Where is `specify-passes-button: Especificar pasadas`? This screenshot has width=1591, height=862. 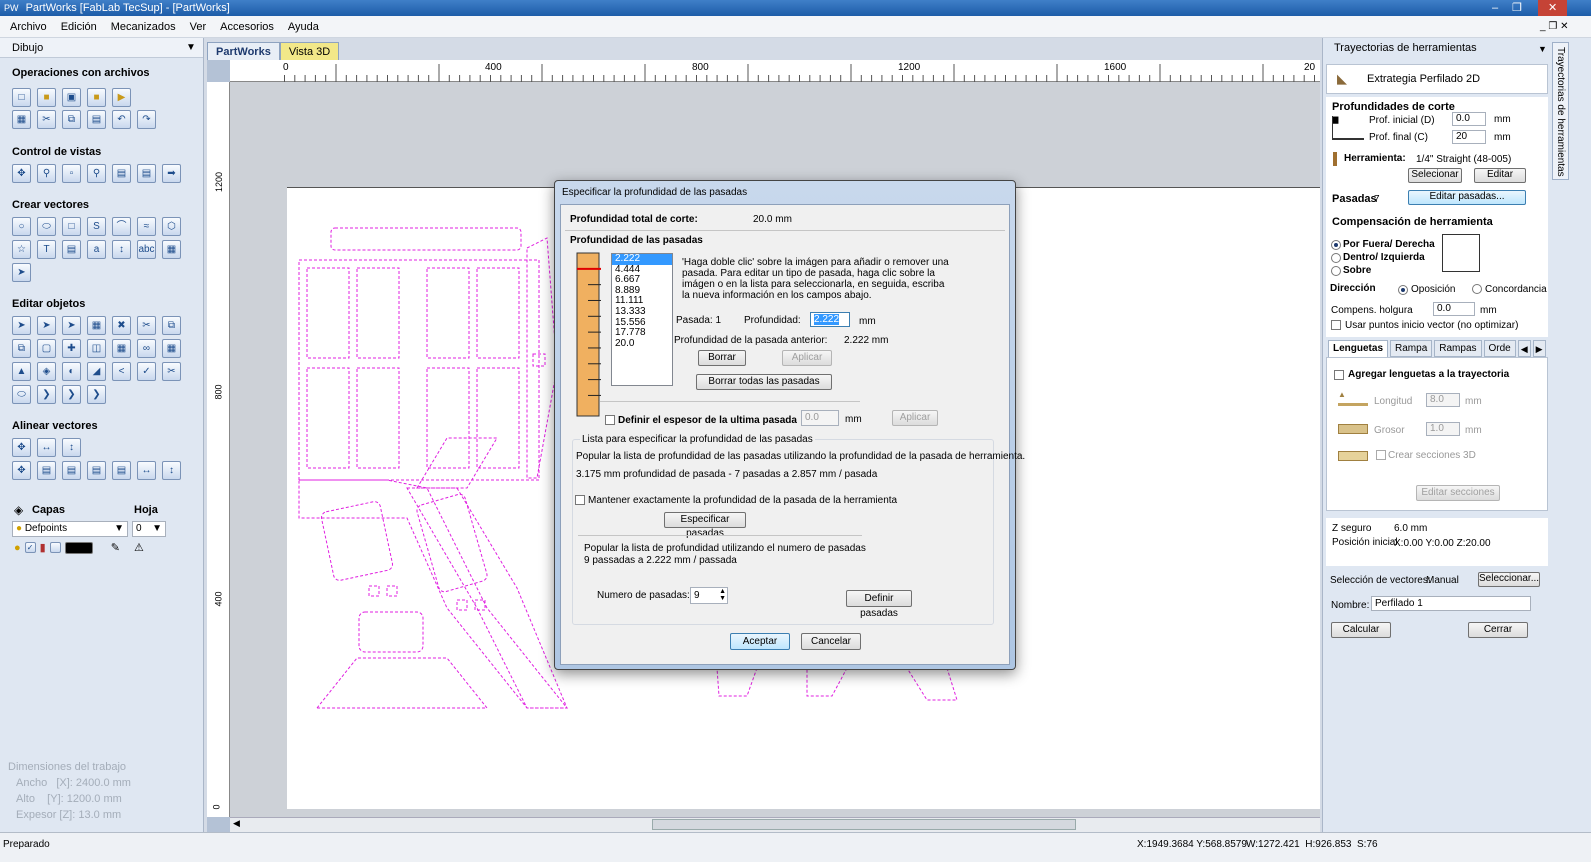 specify-passes-button: Especificar pasadas is located at coordinates (705, 525).